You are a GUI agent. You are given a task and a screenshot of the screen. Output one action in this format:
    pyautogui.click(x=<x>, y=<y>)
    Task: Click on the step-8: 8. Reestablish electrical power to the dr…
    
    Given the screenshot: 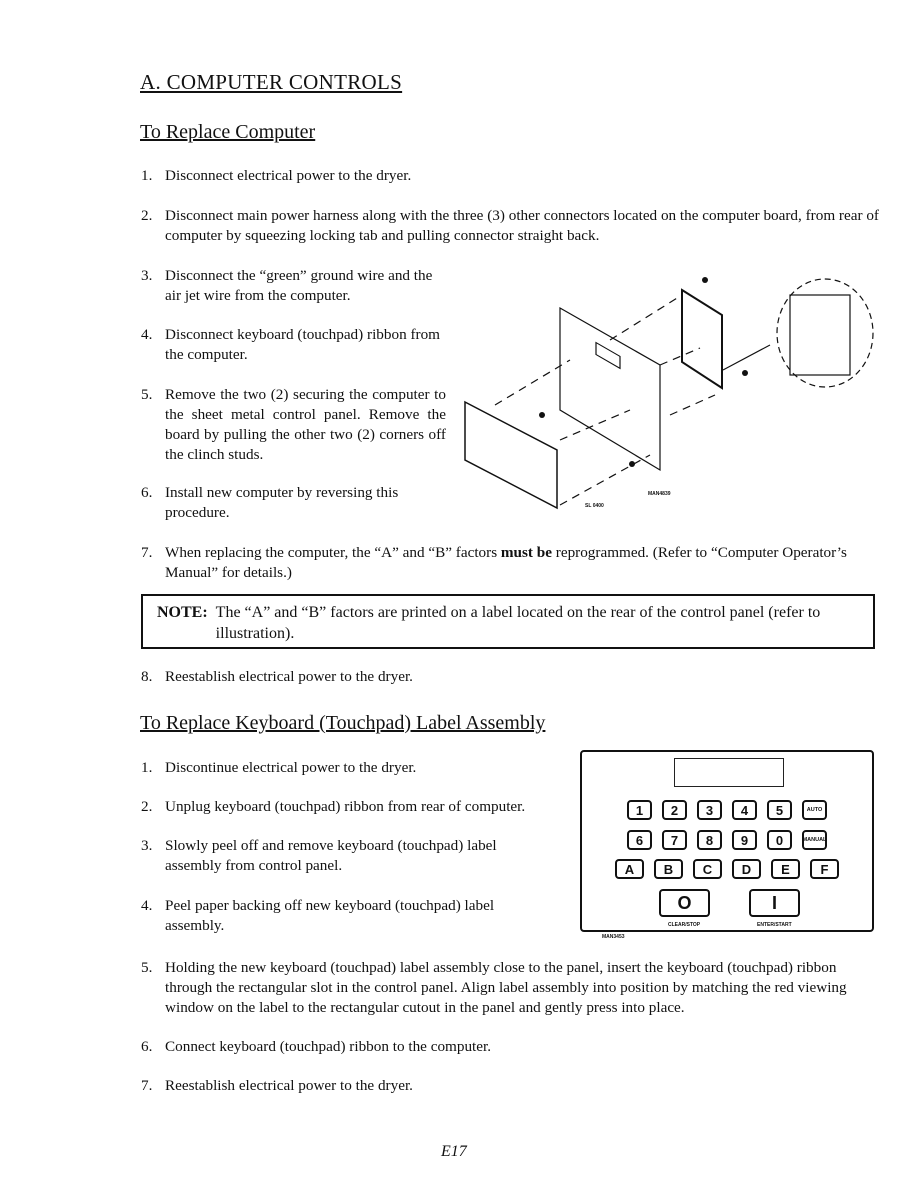 What is the action you would take?
    pyautogui.click(x=277, y=676)
    